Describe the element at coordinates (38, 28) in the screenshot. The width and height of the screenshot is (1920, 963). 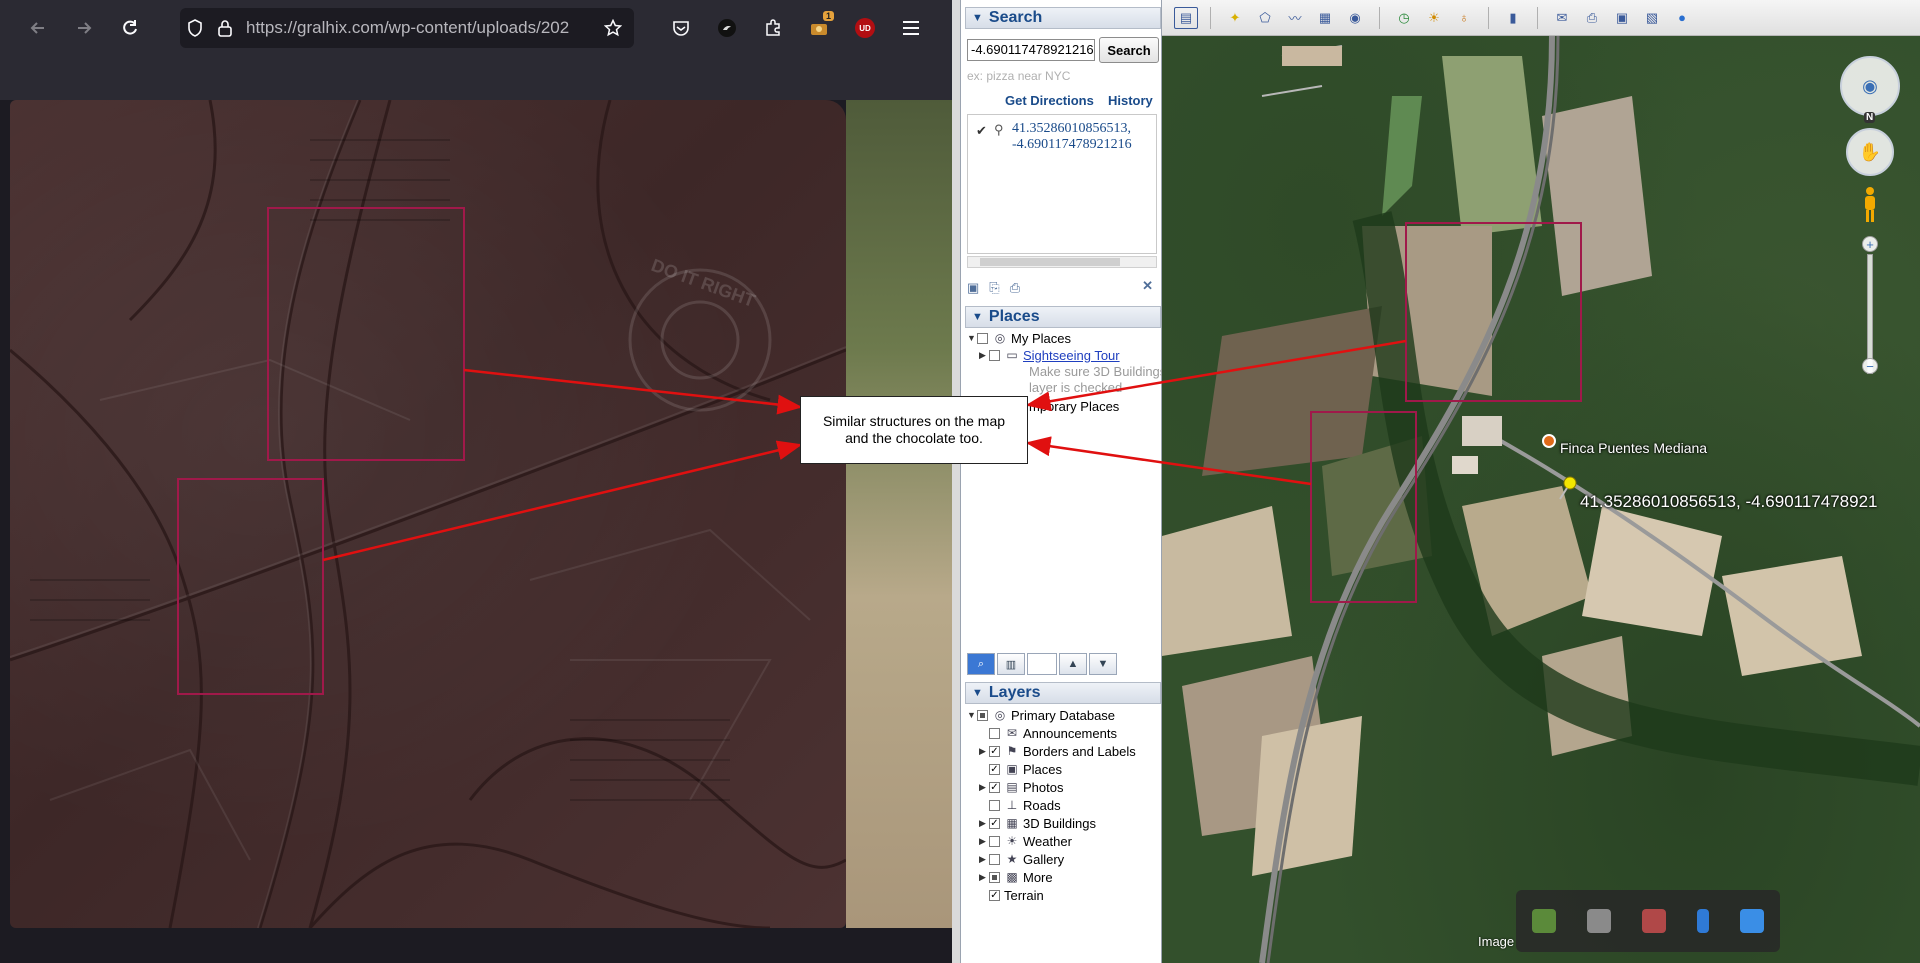
I see `back-button` at that location.